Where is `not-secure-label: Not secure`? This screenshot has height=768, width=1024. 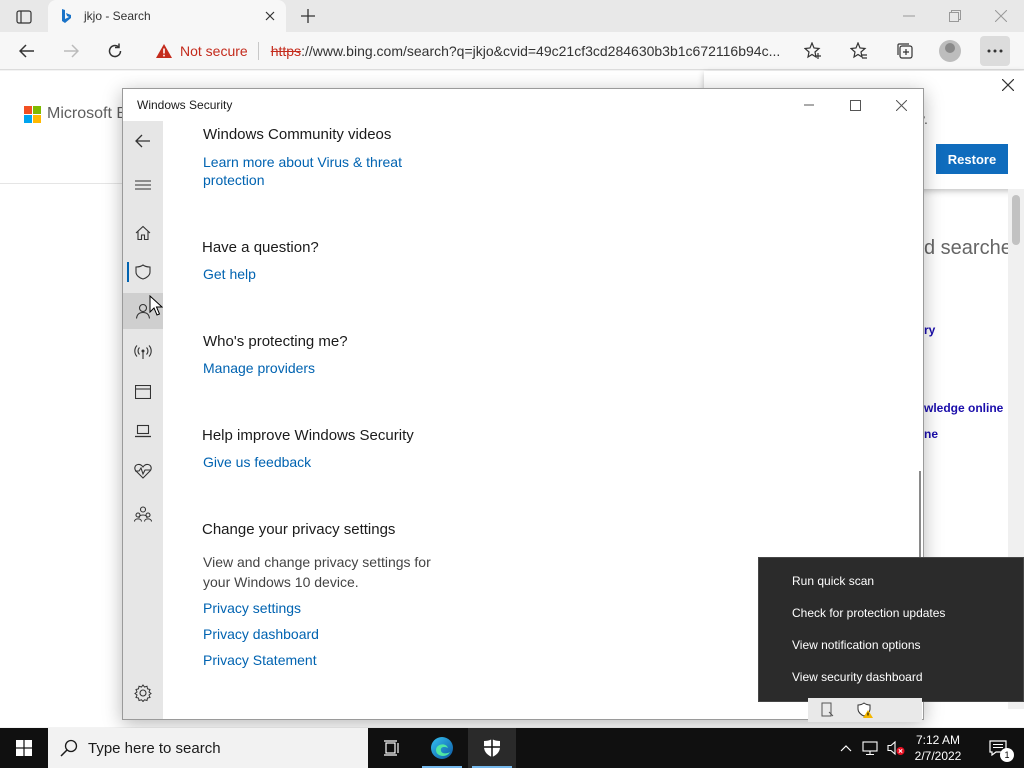 not-secure-label: Not secure is located at coordinates (214, 51).